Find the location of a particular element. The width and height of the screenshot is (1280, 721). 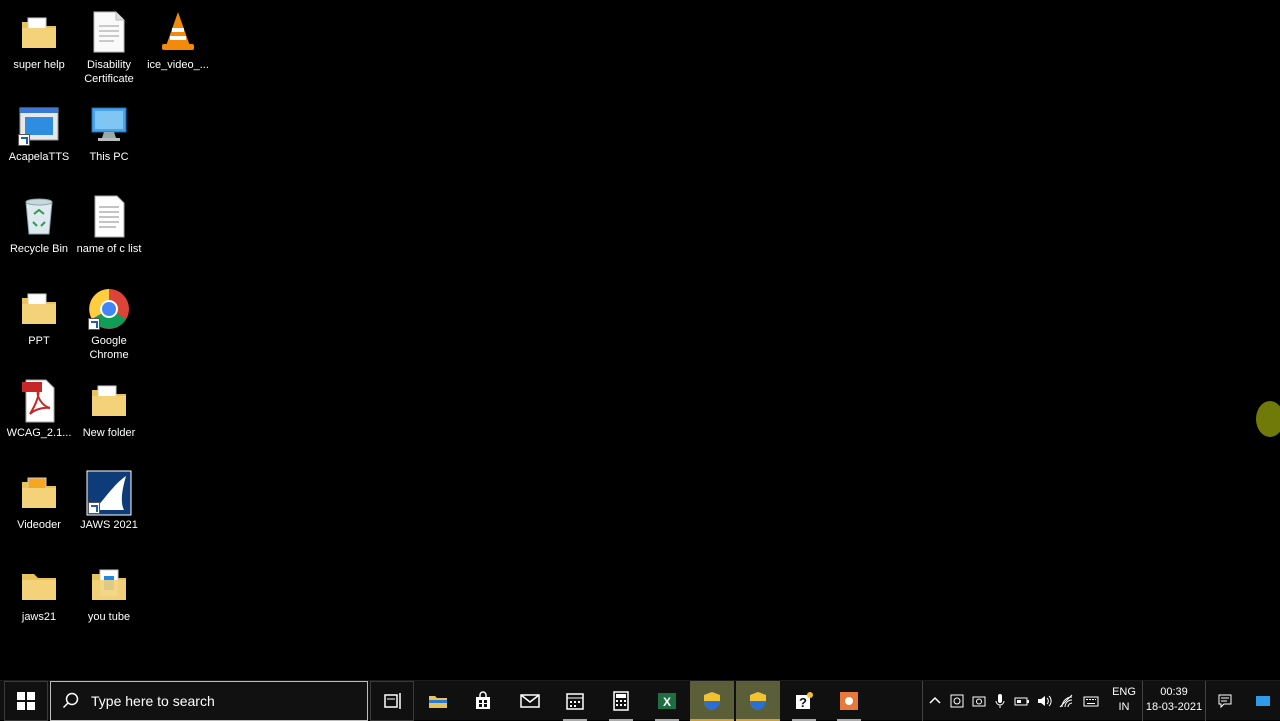

desktop-icon-recycle-bin: Recycle Bin is located at coordinates (39, 225).